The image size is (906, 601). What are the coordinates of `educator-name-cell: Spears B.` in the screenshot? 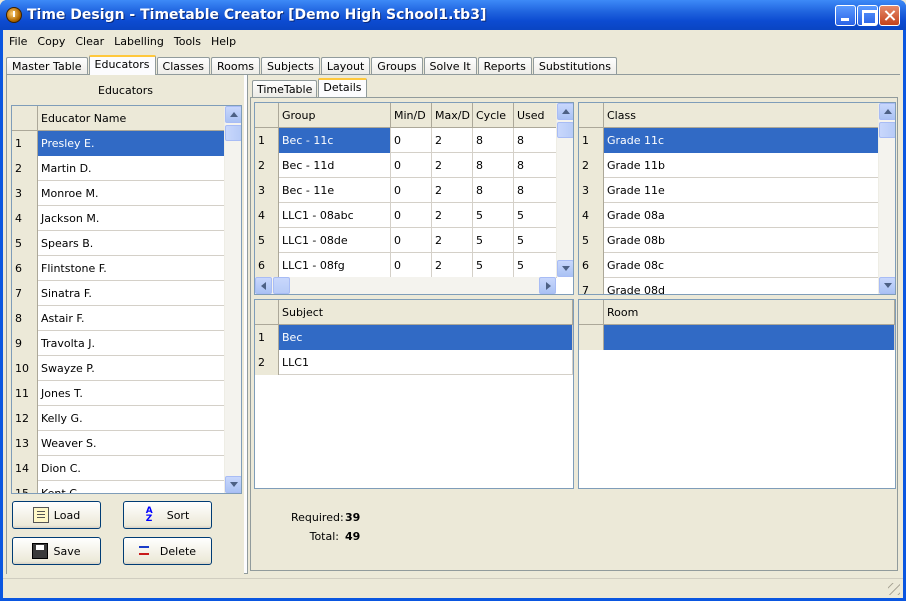 It's located at (131, 243).